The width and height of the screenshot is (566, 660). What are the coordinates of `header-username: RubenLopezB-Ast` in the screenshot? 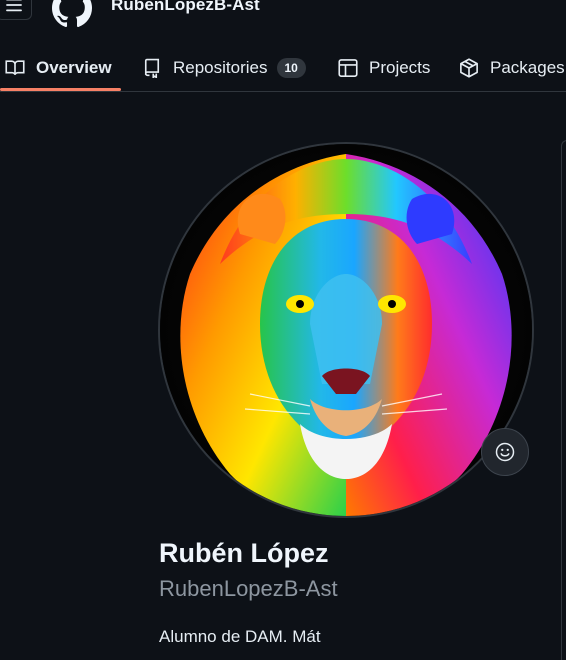 It's located at (185, 7).